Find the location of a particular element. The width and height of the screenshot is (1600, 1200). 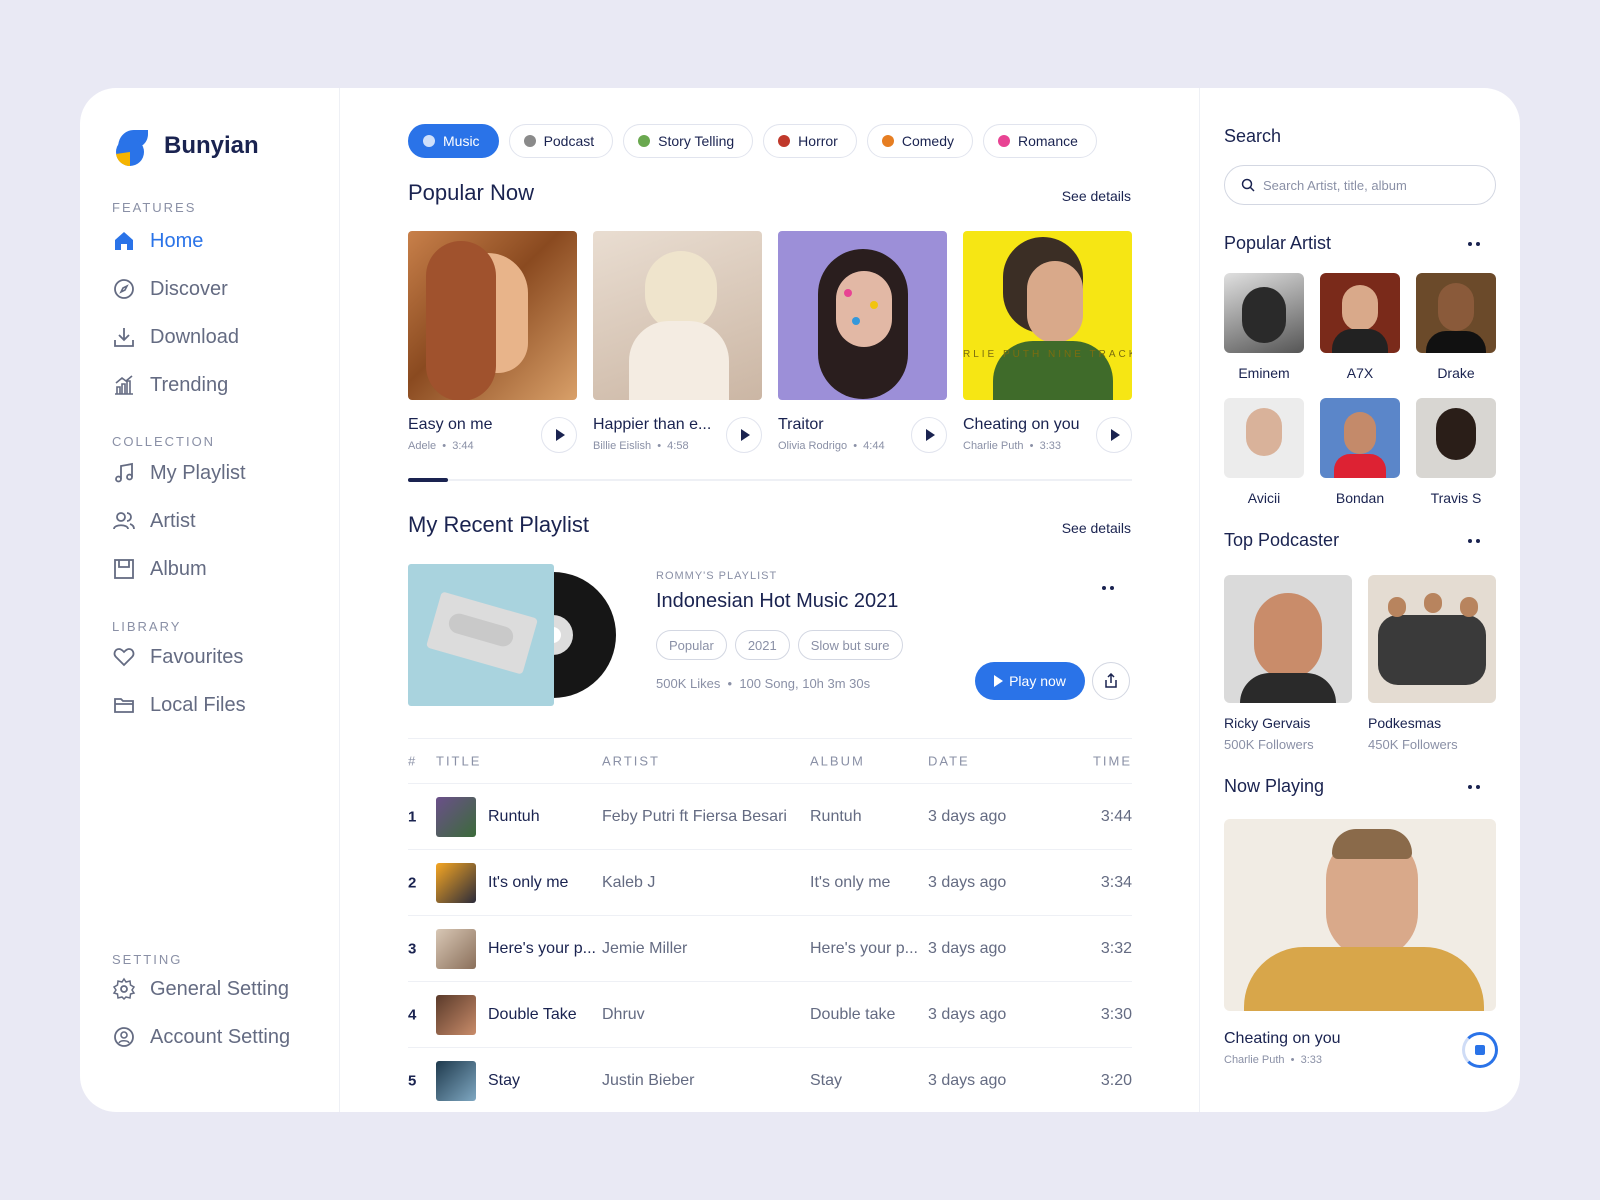

nav-my-playlist-label: My Playlist is located at coordinates (198, 472).